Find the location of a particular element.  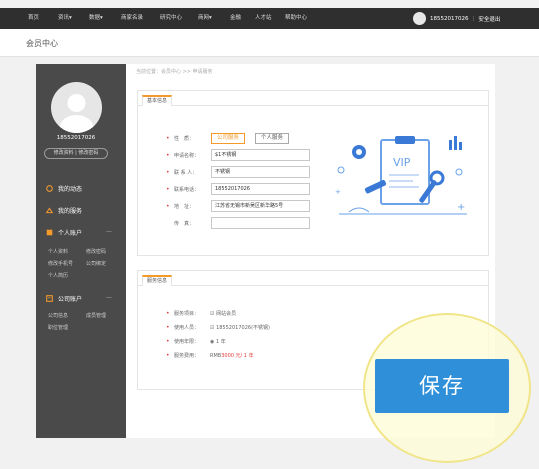

form-row-fax: 传 真： is located at coordinates (238, 223).